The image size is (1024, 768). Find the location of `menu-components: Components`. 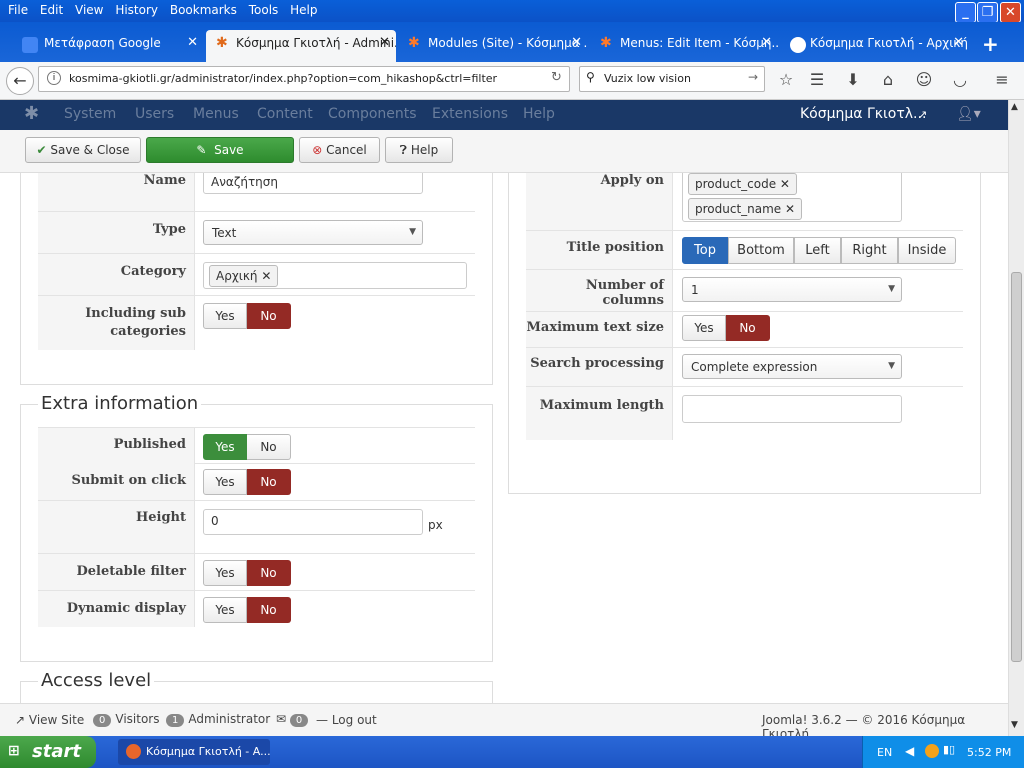

menu-components: Components is located at coordinates (372, 114).